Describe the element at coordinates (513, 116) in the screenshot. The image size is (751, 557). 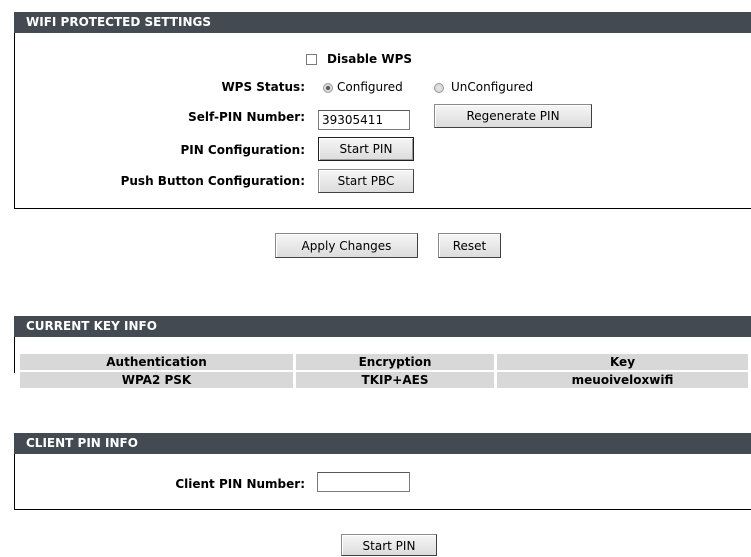
I see `regenerate-pin-button: Regenerate PIN` at that location.